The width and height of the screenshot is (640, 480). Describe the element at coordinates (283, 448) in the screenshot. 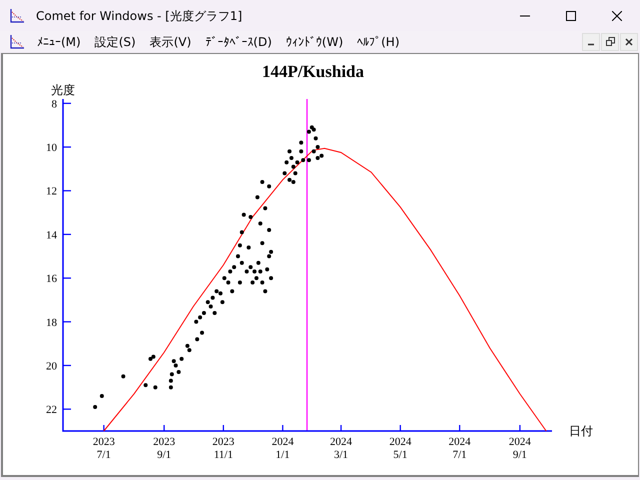

I see `x-tick-label: 2024 1/1` at that location.